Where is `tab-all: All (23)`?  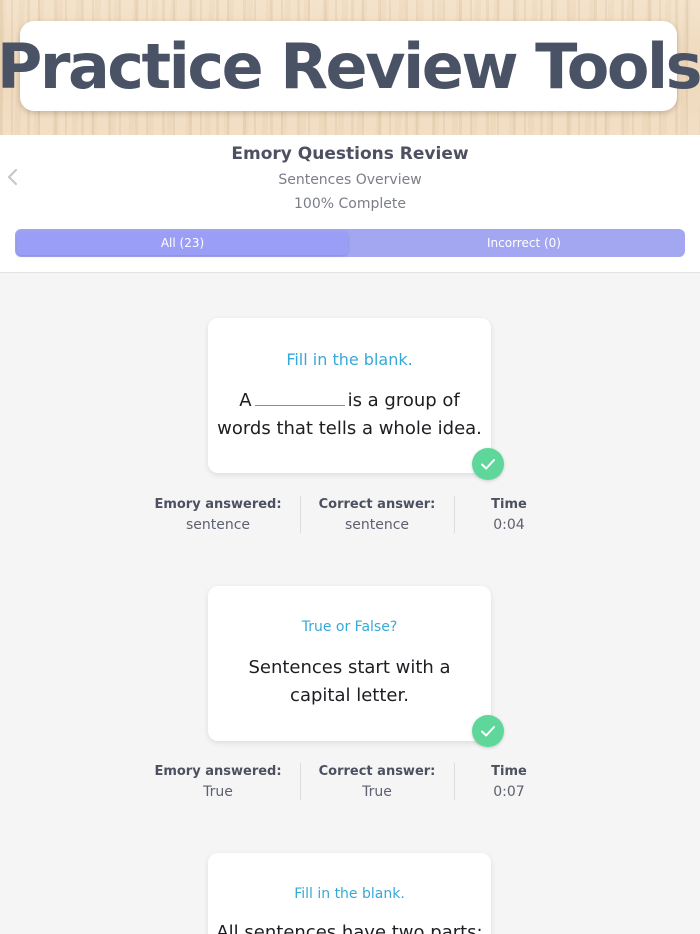 tab-all: All (23) is located at coordinates (182, 243).